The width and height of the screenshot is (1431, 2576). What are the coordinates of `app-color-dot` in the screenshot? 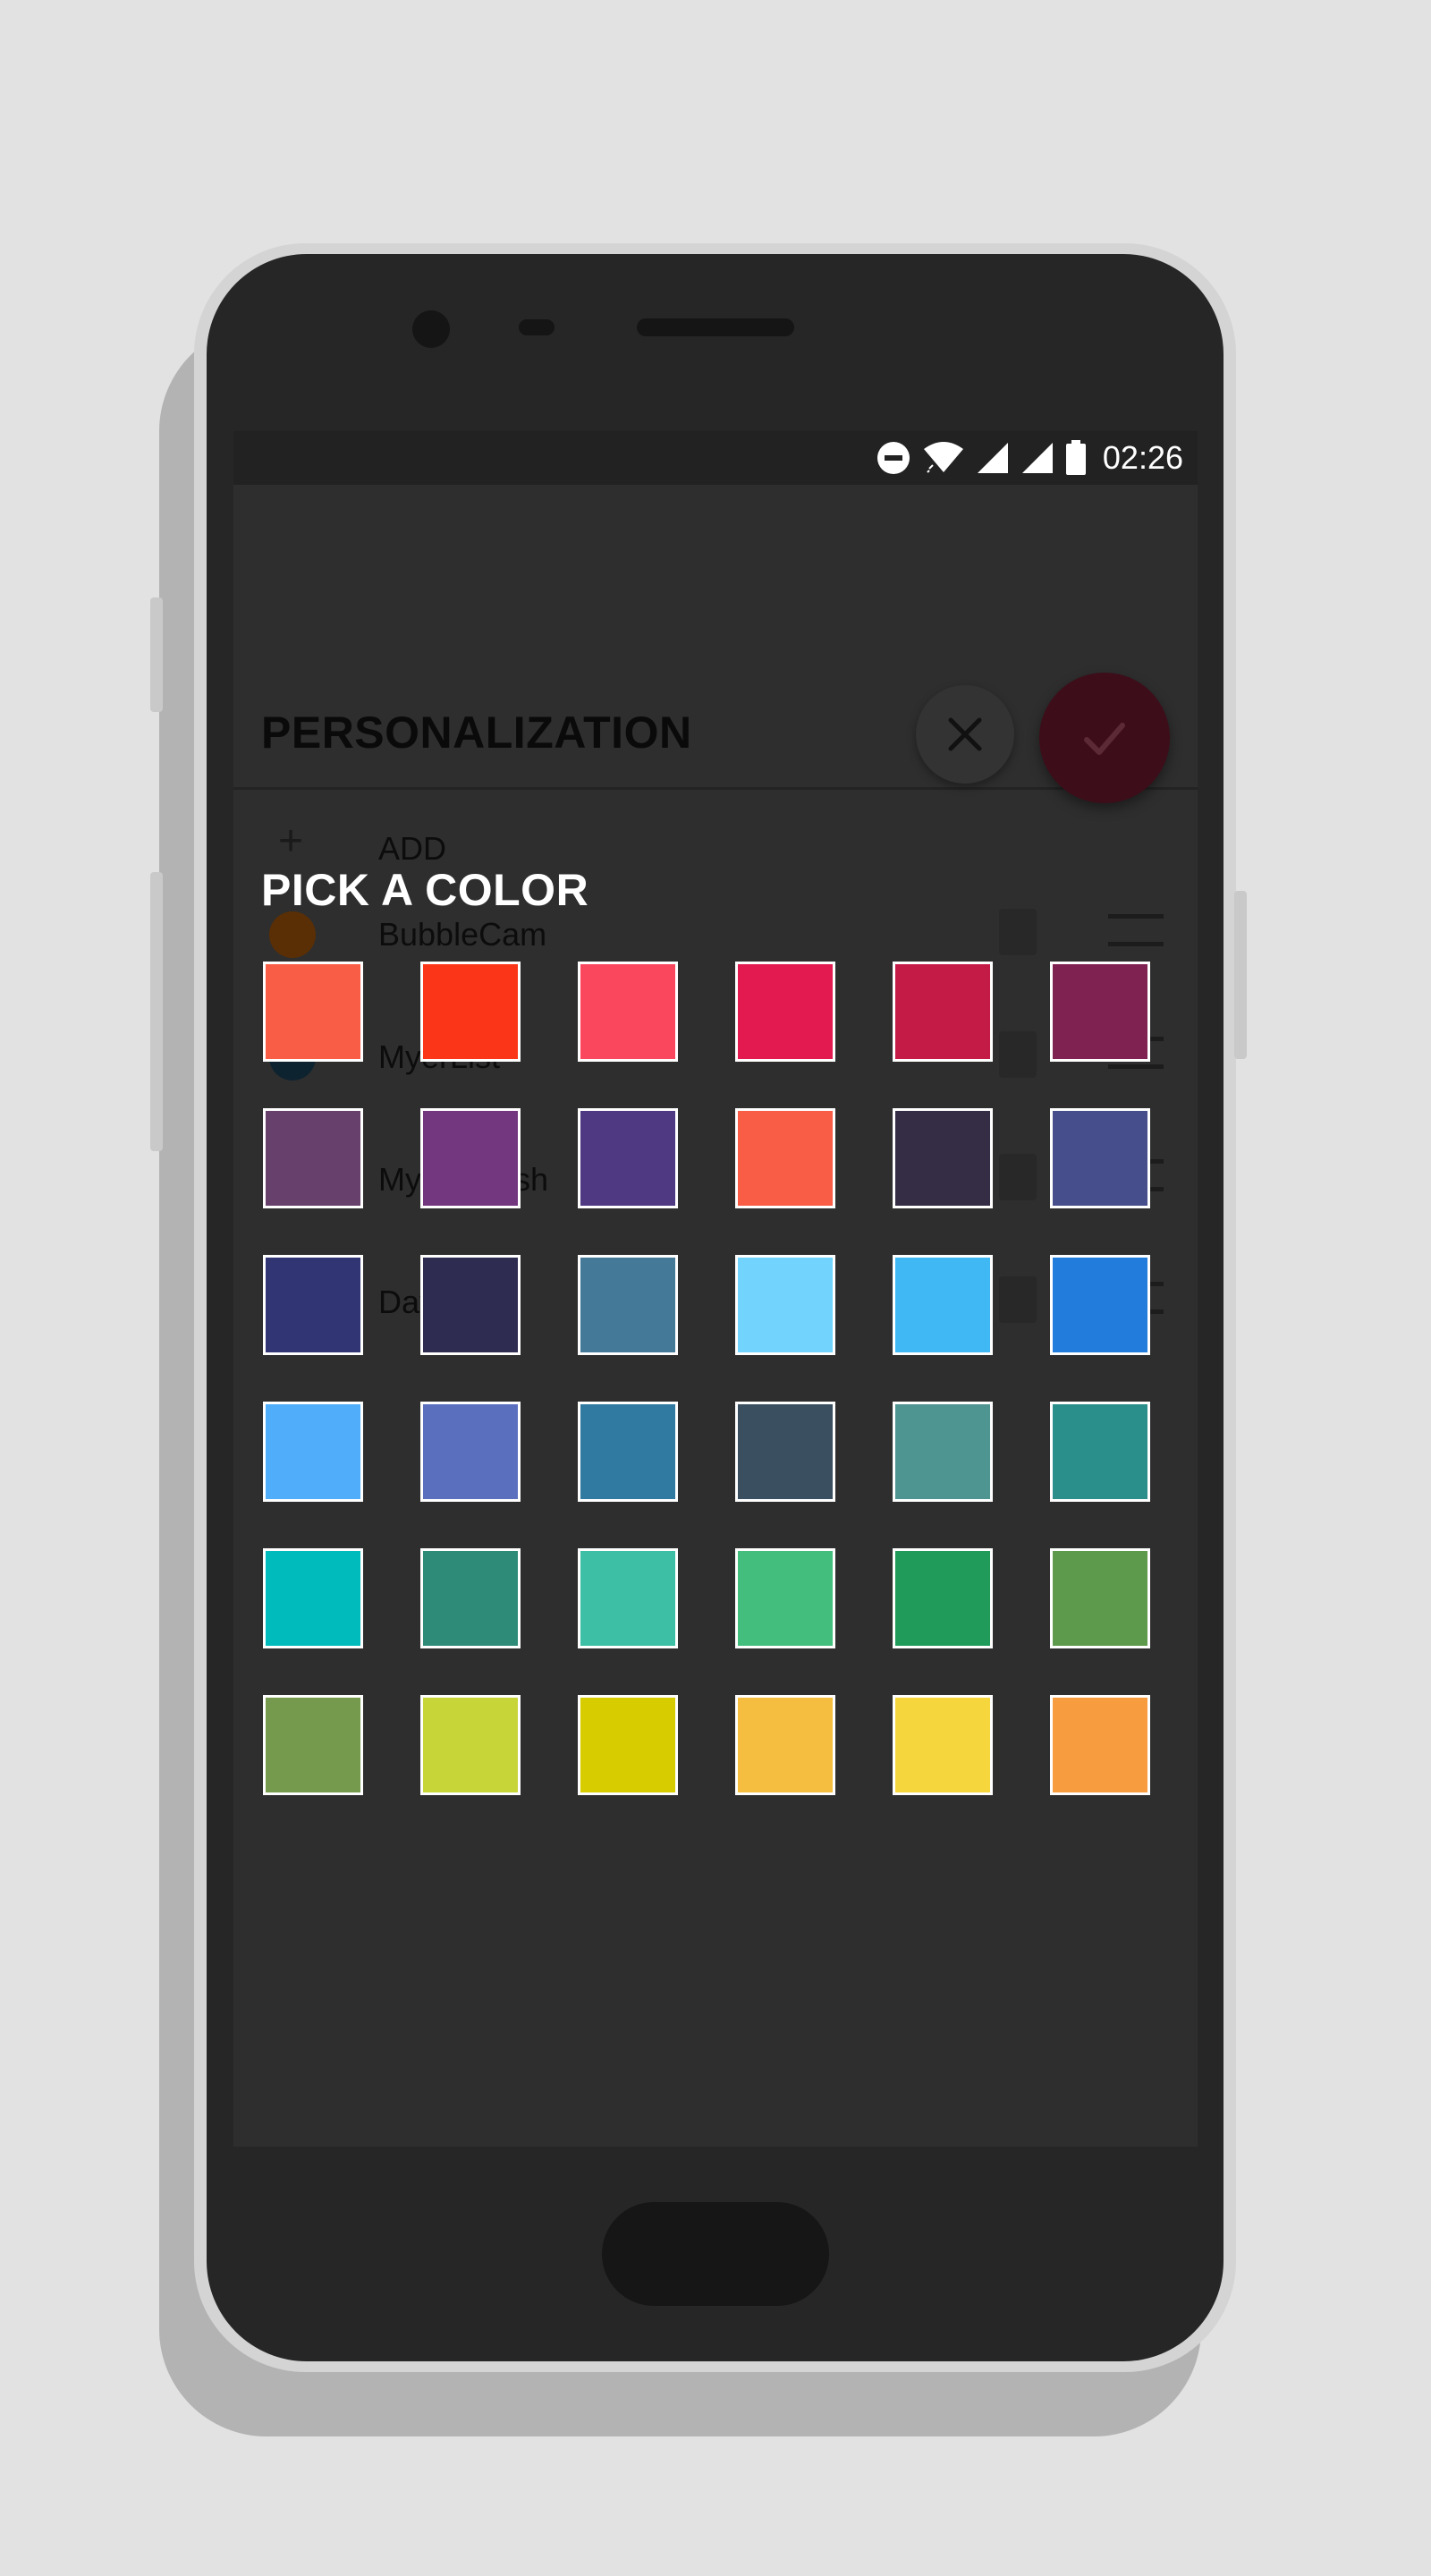 It's located at (293, 934).